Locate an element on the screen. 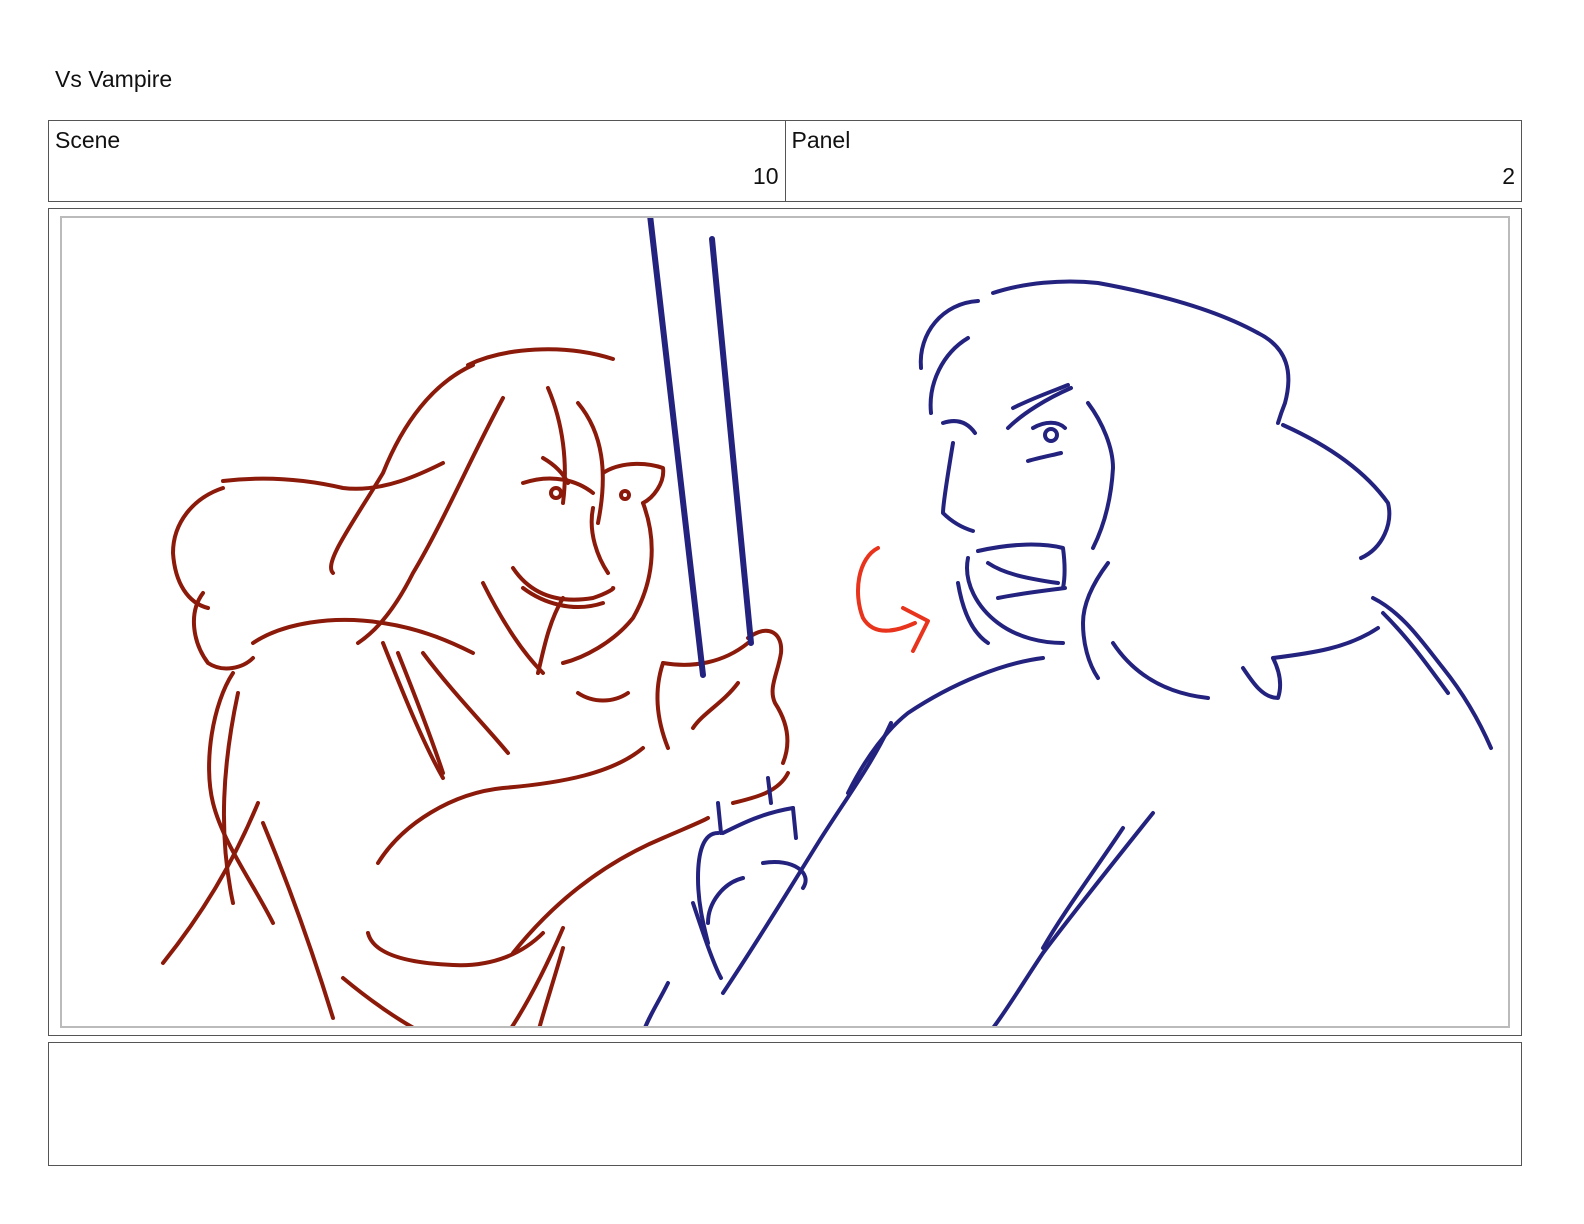 This screenshot has height=1224, width=1584. panel-notes-box is located at coordinates (785, 1104).